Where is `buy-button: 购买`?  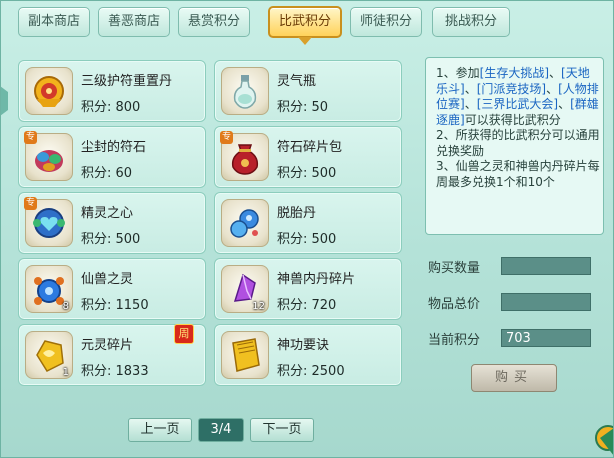
buy-button: 购买 is located at coordinates (514, 378).